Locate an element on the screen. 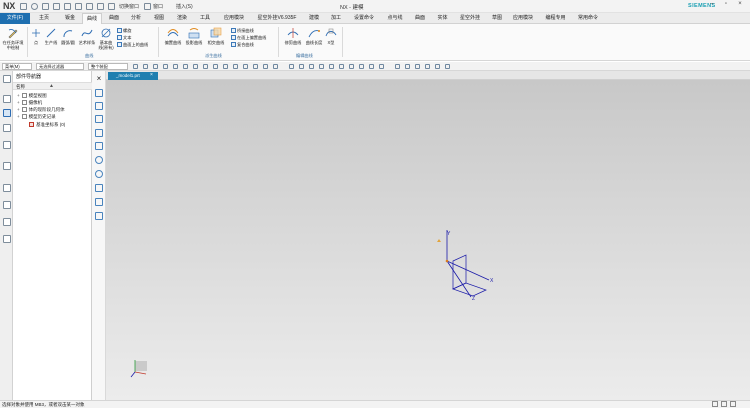  tab-16: 实体 is located at coordinates (442, 18).